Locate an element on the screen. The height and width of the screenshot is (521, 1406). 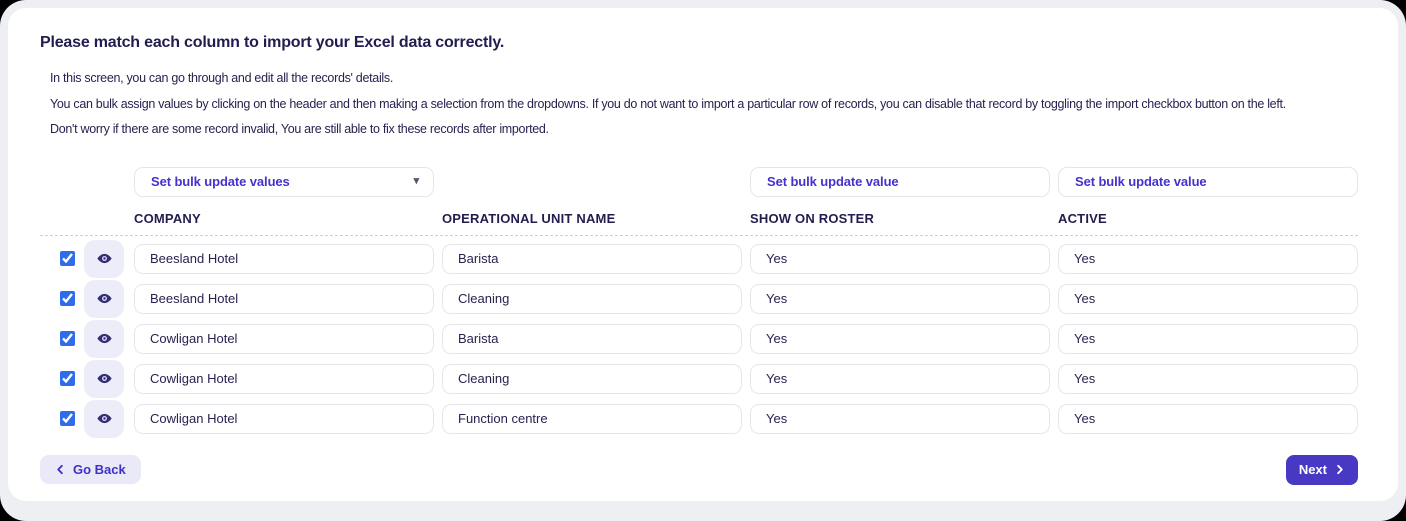
next-button: Next is located at coordinates (1321, 469).